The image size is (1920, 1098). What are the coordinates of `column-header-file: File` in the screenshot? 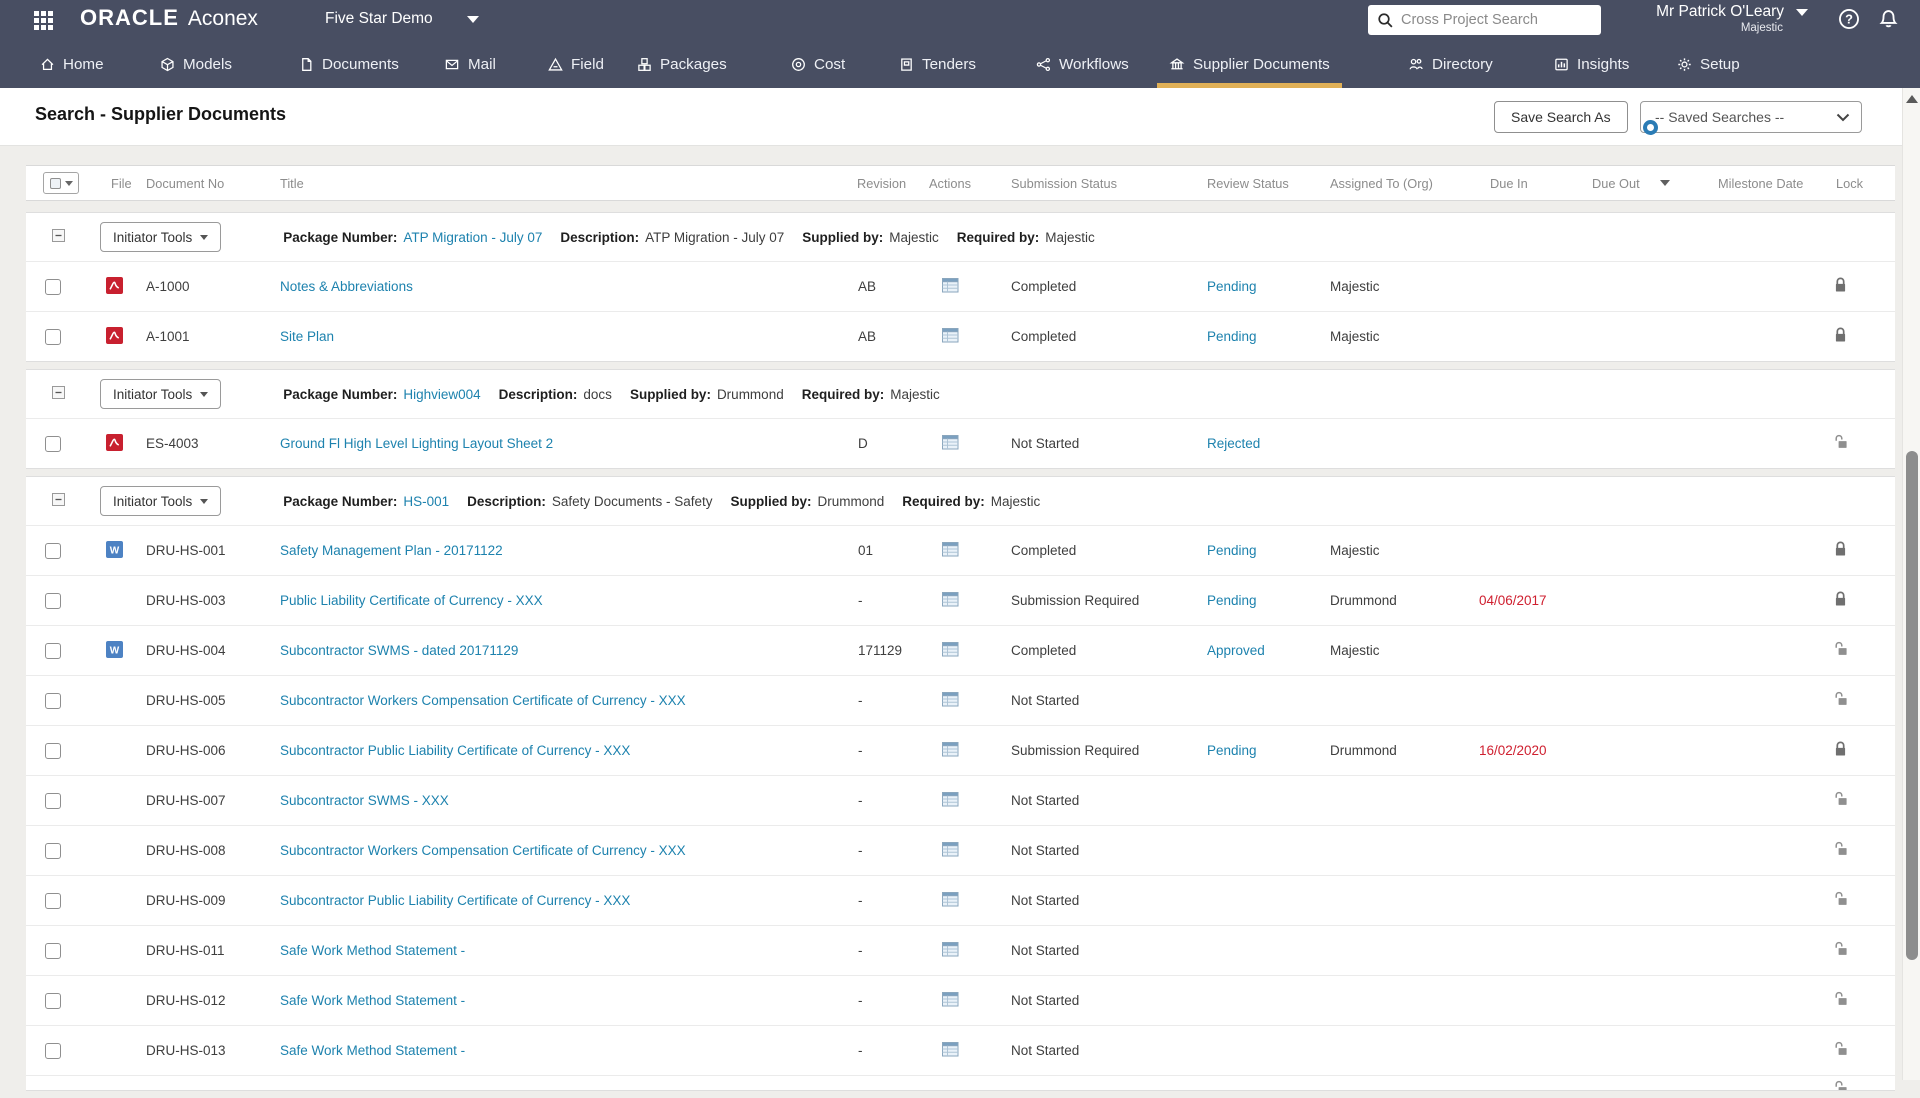 It's located at (122, 183).